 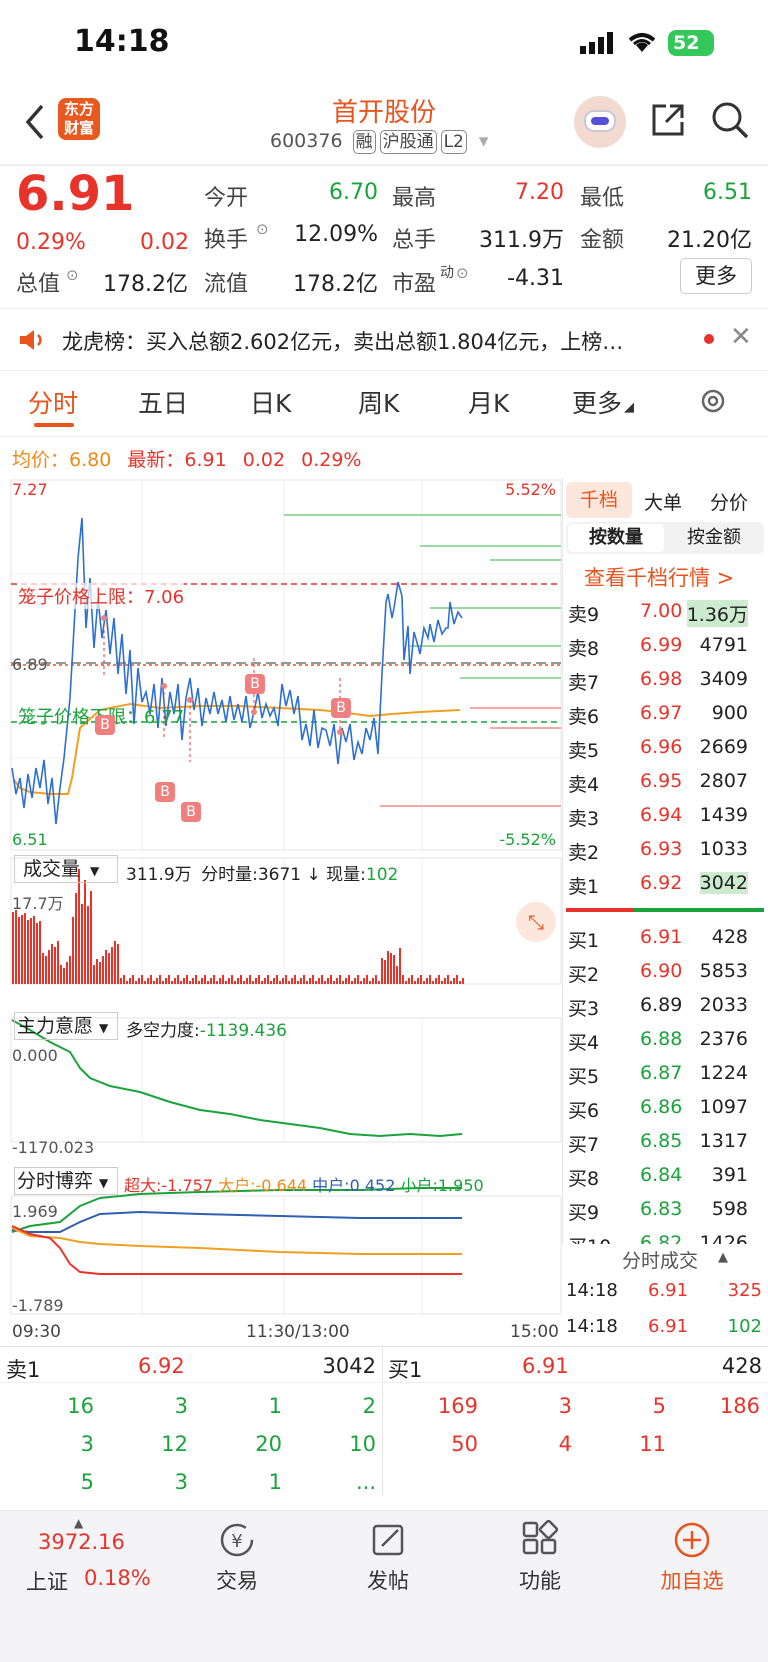 What do you see at coordinates (78, 109) in the screenshot?
I see `logo-text-top: 东方` at bounding box center [78, 109].